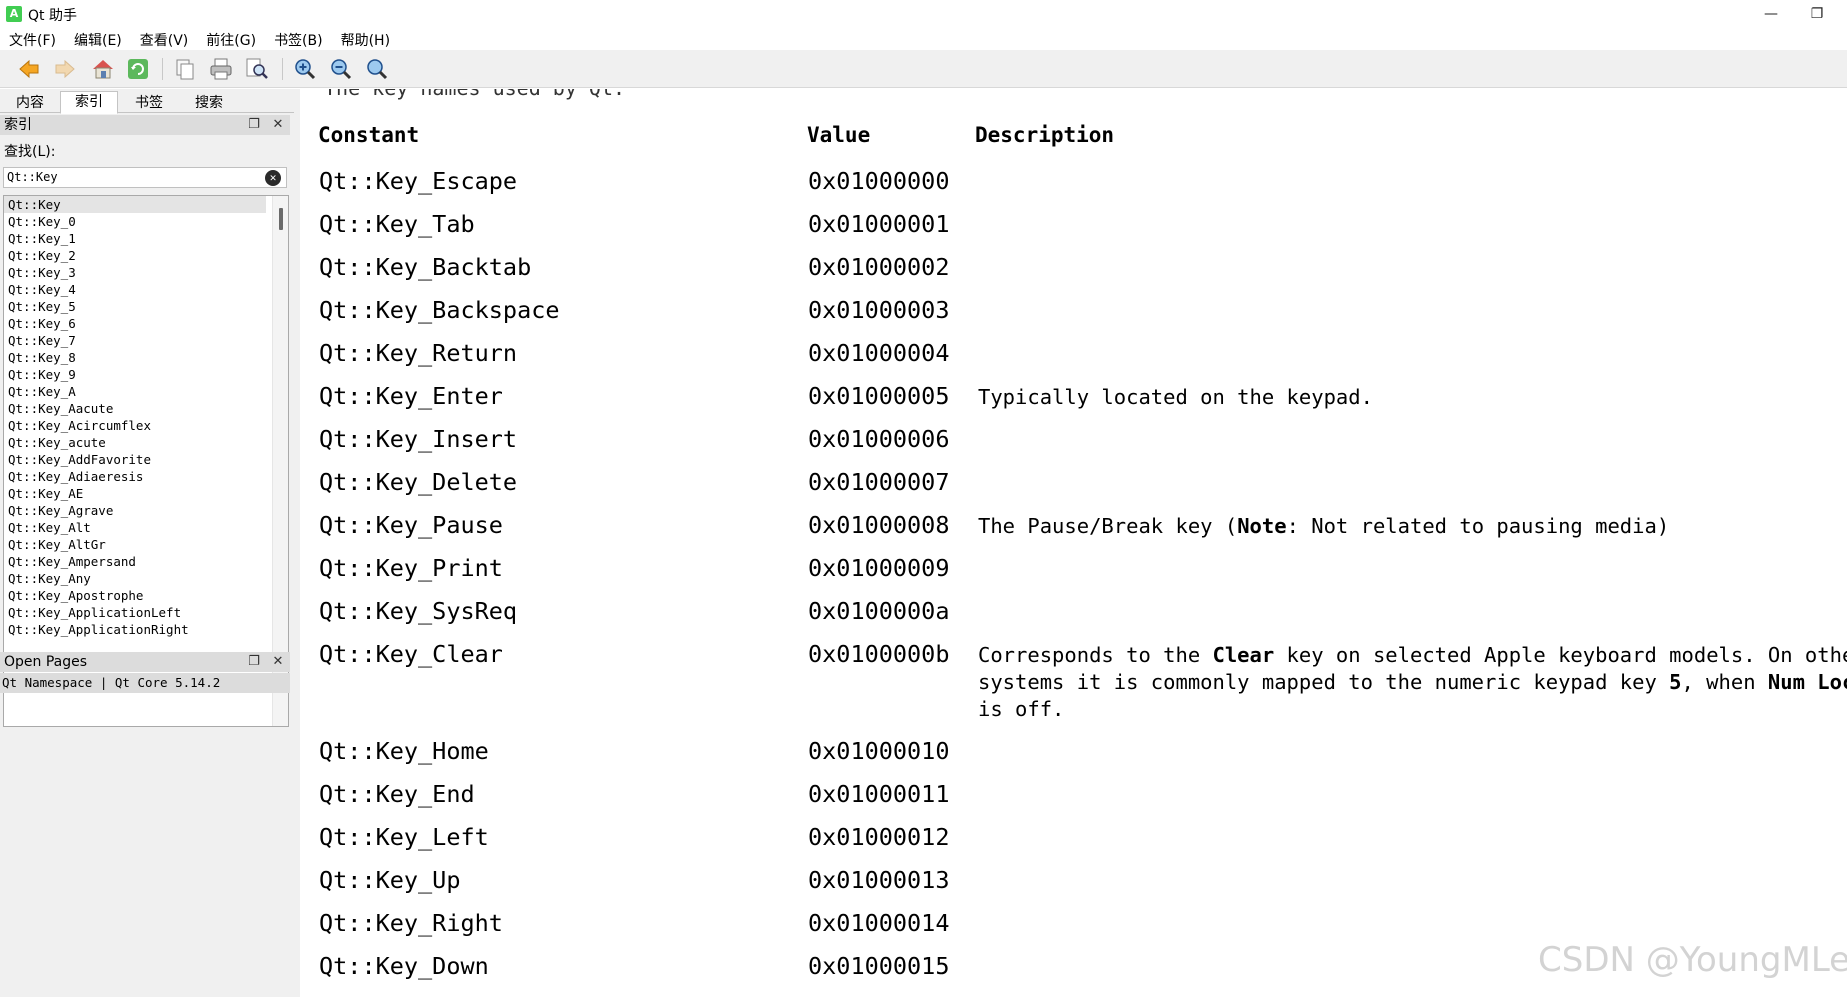  I want to click on forward-icon, so click(65, 69).